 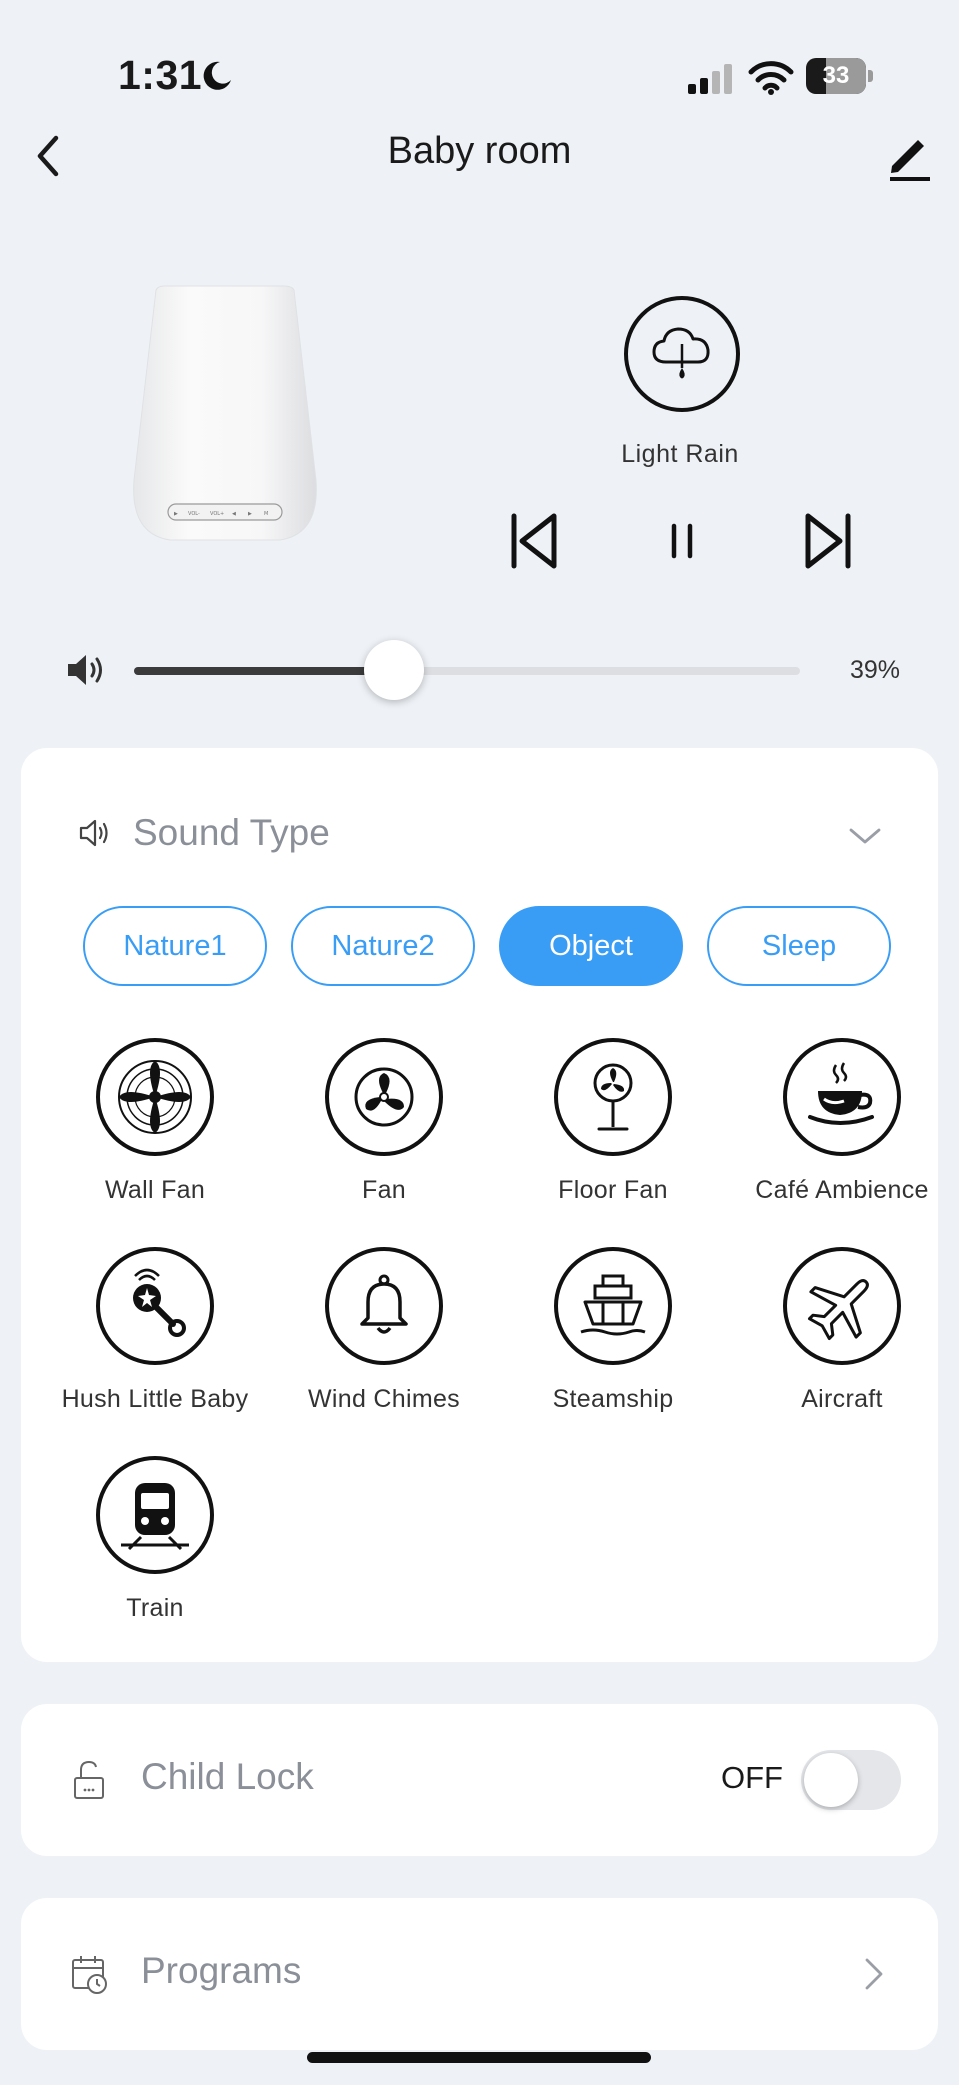 I want to click on sound-category-tabs: Nature1 Nature2 Object Sleep, so click(x=498, y=946).